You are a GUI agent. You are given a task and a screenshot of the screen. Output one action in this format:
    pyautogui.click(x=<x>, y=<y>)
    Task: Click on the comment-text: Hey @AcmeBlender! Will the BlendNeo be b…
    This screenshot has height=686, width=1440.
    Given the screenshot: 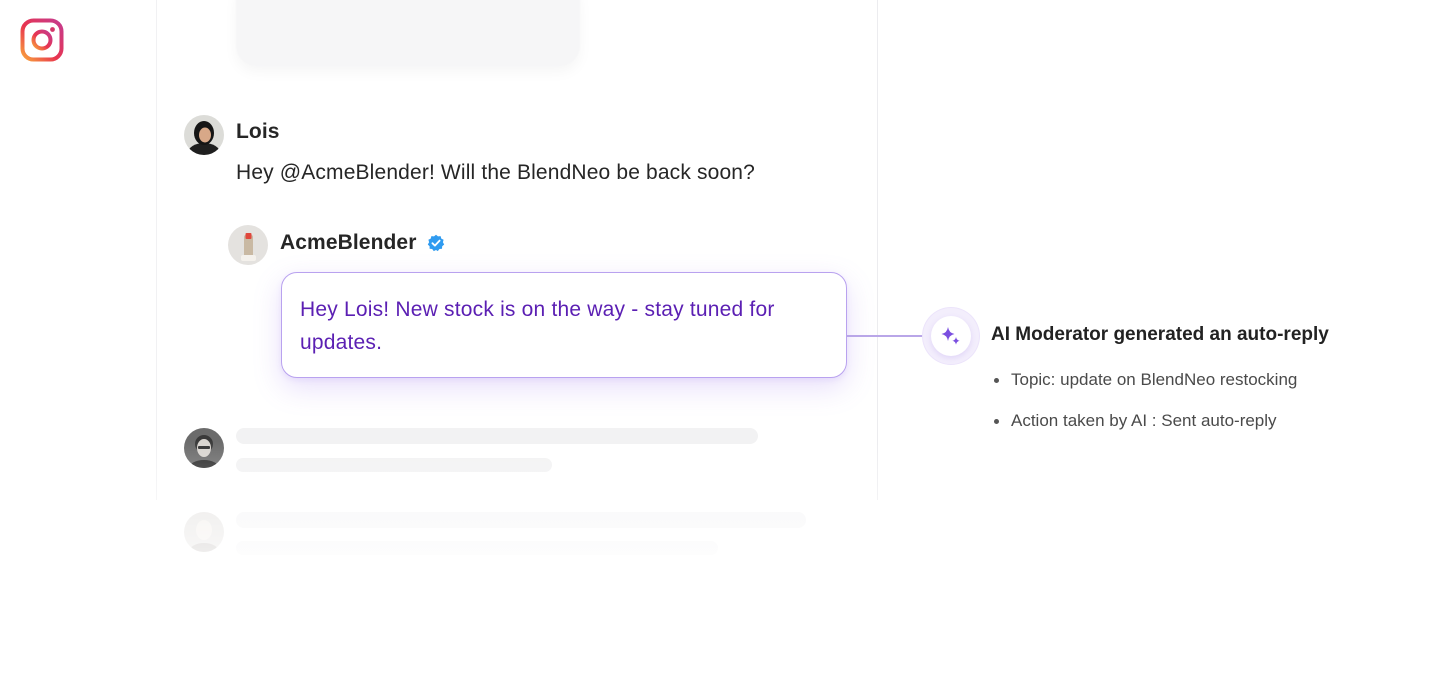 What is the action you would take?
    pyautogui.click(x=495, y=172)
    